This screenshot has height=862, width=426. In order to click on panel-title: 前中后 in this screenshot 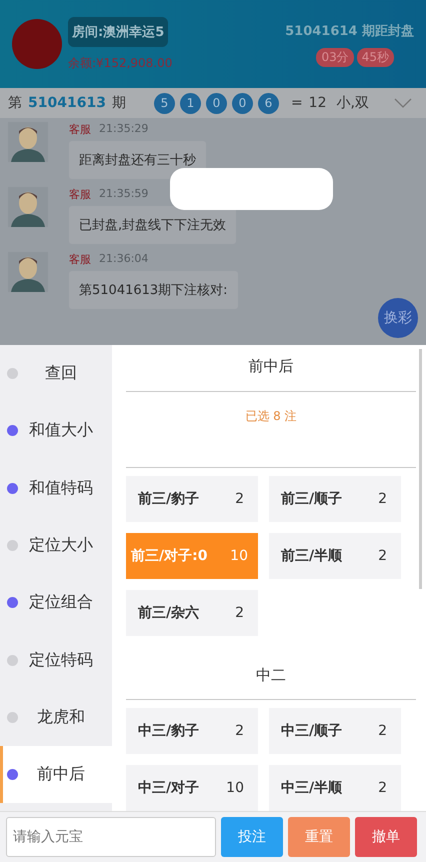, I will do `click(271, 366)`.